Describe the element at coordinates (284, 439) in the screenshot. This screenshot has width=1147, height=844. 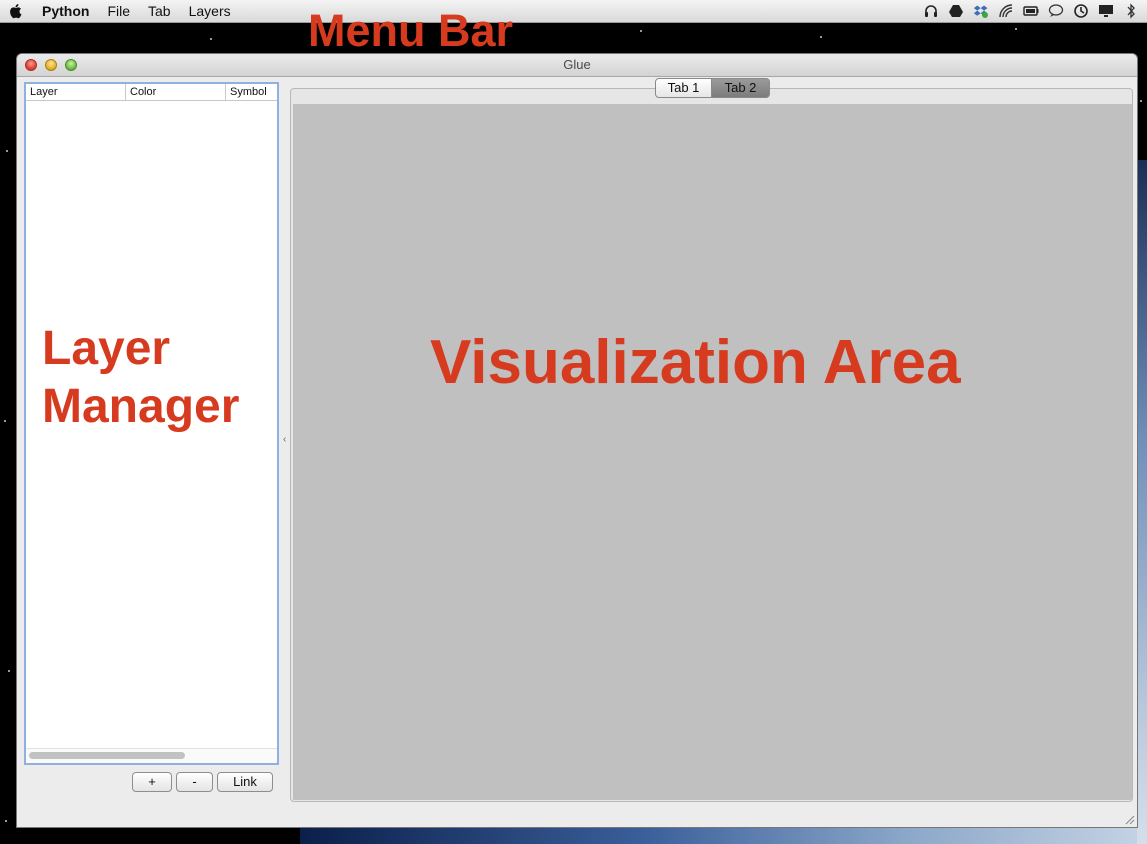
I see `splitter-handle-icon: ‹` at that location.